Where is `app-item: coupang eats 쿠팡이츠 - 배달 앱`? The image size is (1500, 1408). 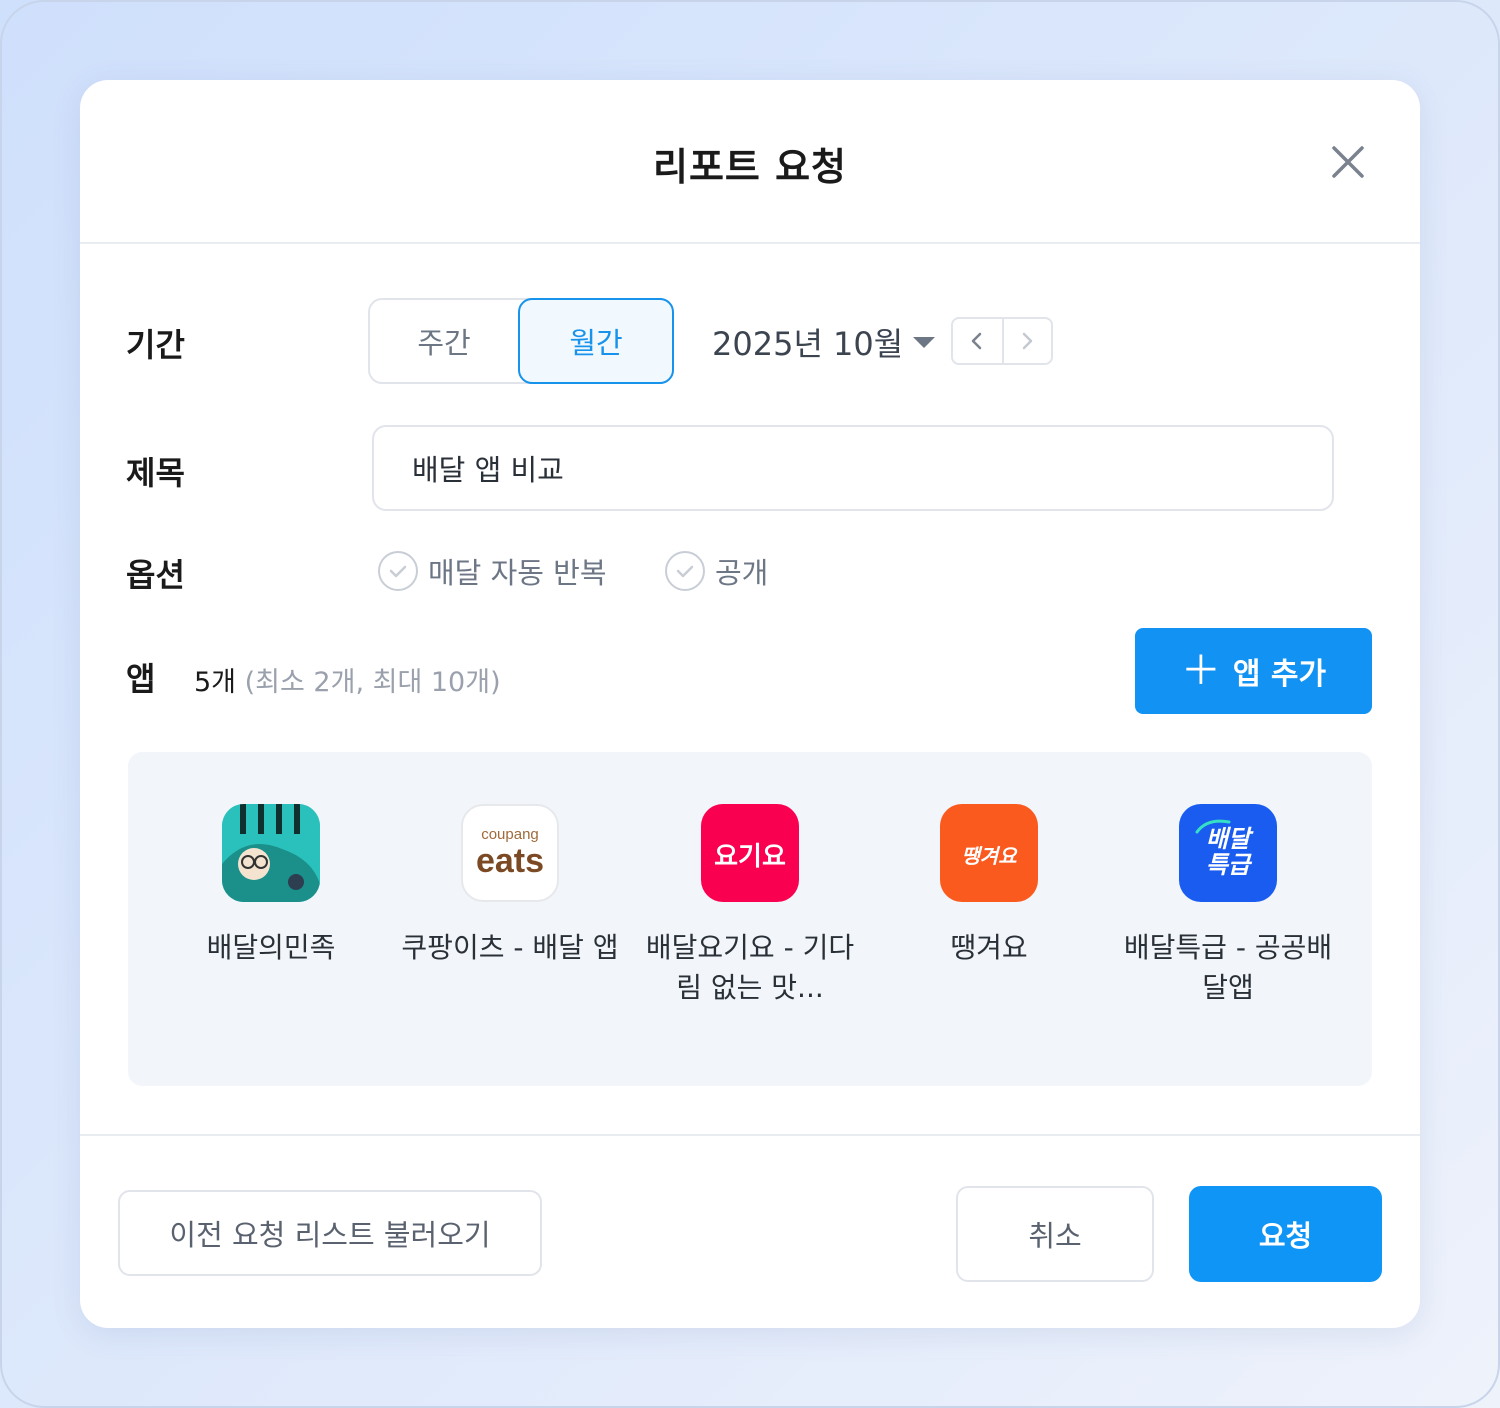 app-item: coupang eats 쿠팡이츠 - 배달 앱 is located at coordinates (510, 886).